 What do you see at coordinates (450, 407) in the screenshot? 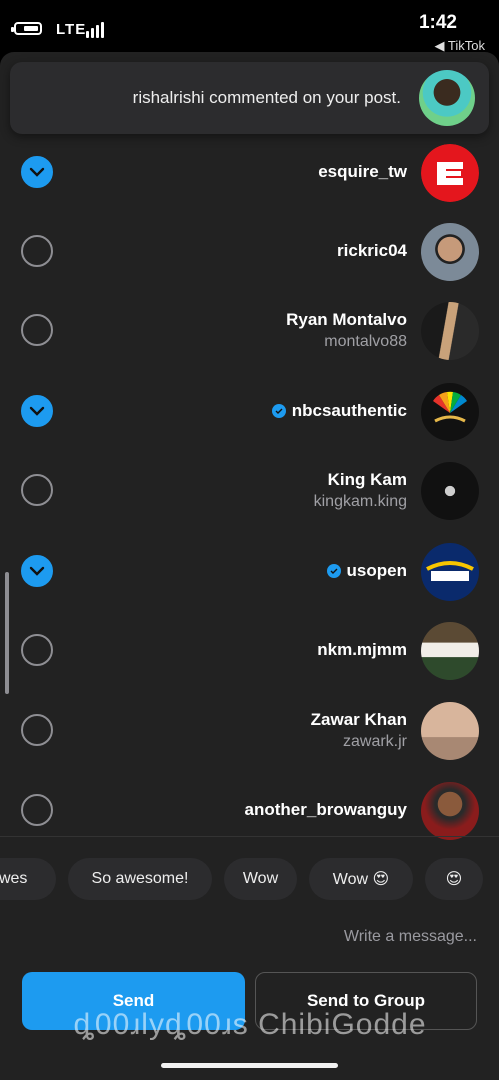
I see `nbc-peacock-icon` at bounding box center [450, 407].